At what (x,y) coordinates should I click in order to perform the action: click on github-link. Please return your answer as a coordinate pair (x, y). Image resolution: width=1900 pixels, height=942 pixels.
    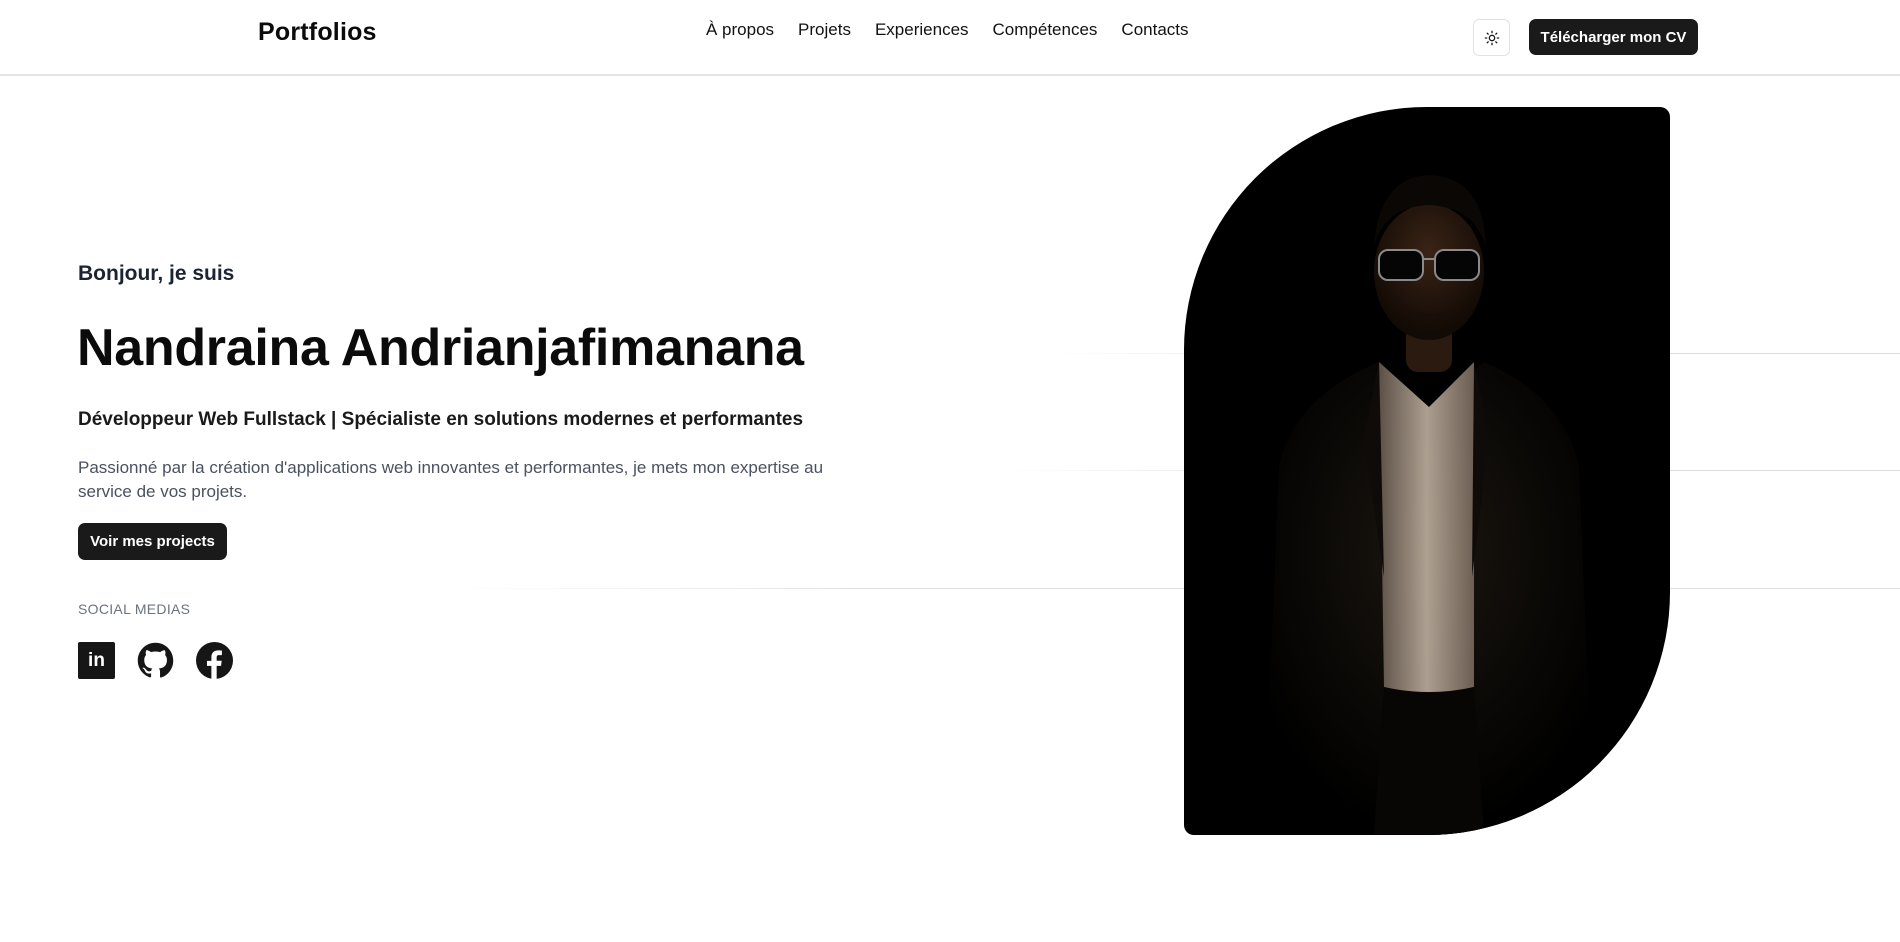
    Looking at the image, I should click on (155, 660).